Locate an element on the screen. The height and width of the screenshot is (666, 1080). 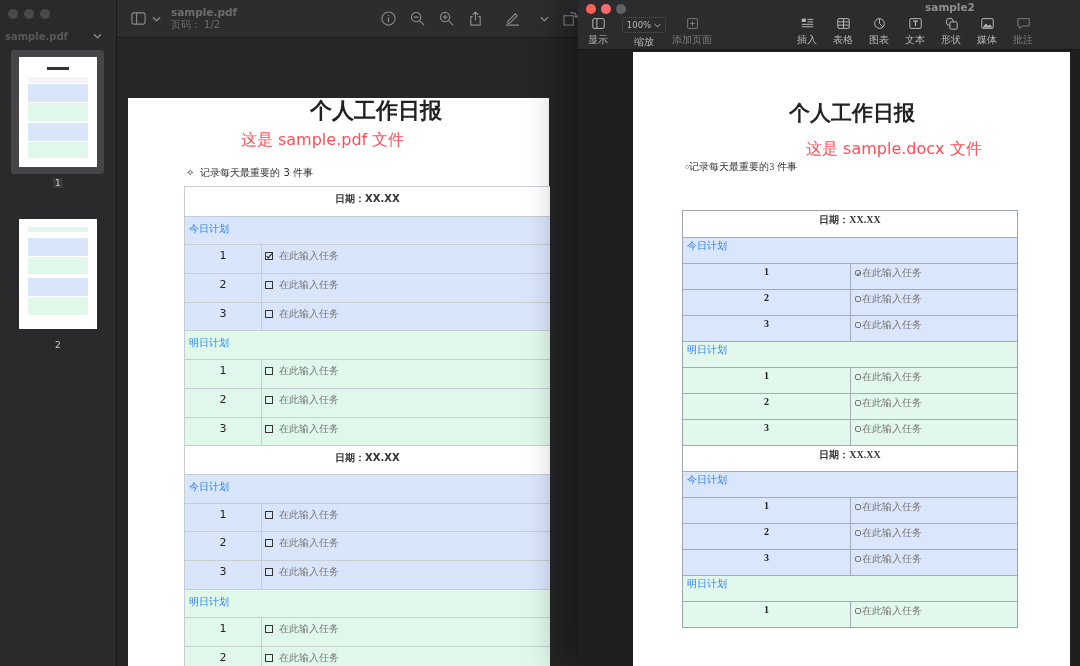
info-icon is located at coordinates (388, 18).